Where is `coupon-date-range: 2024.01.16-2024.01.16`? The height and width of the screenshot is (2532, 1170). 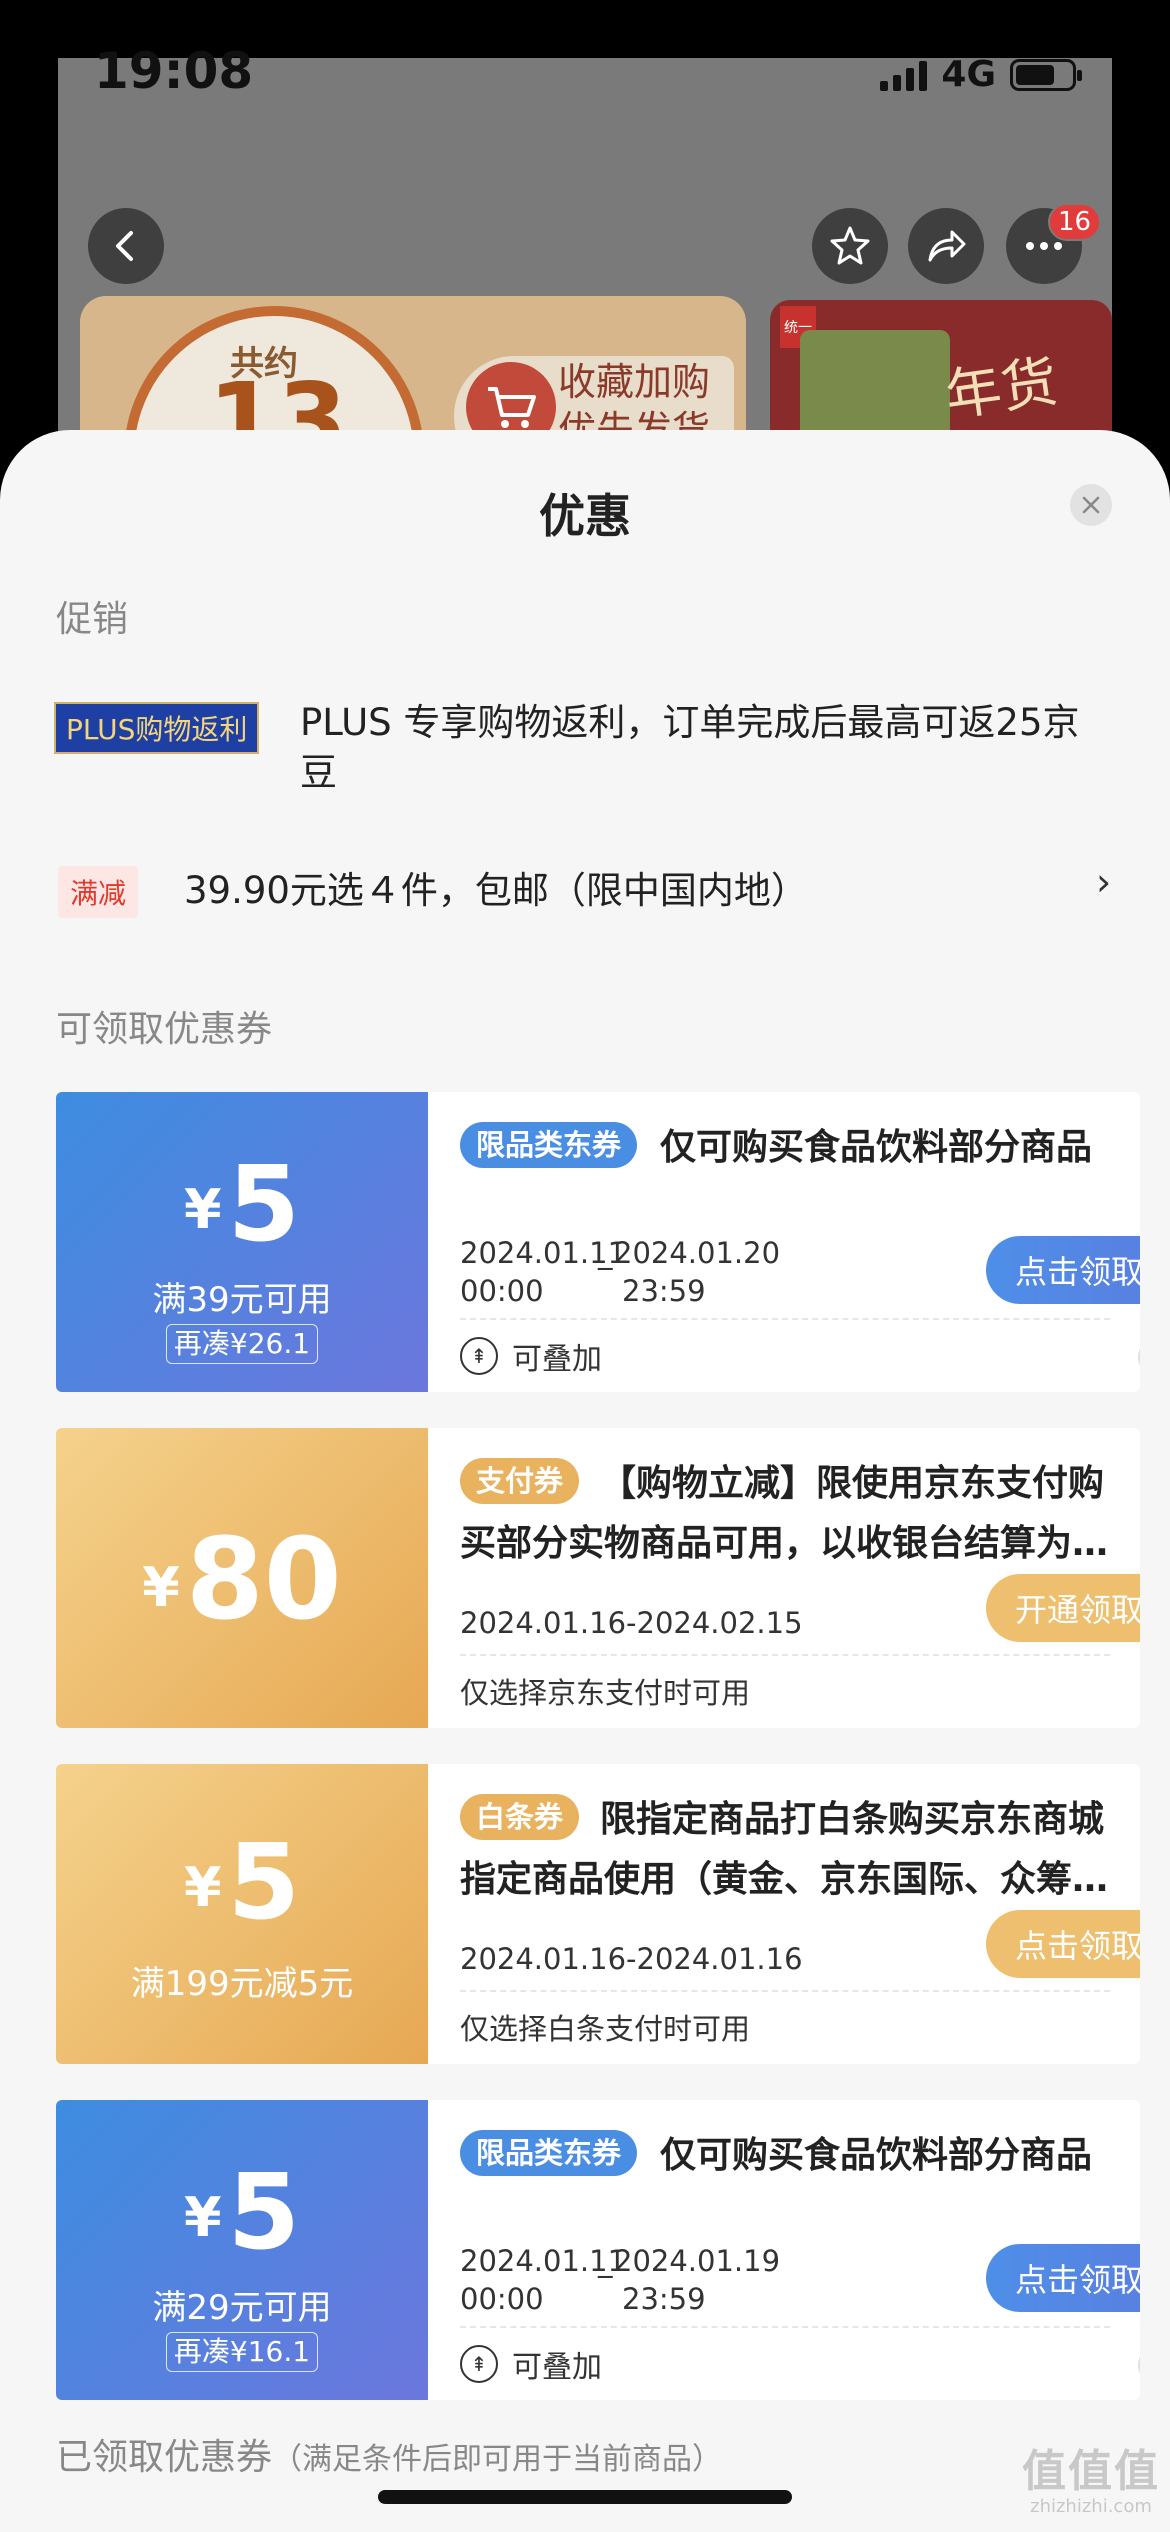 coupon-date-range: 2024.01.16-2024.01.16 is located at coordinates (631, 1959).